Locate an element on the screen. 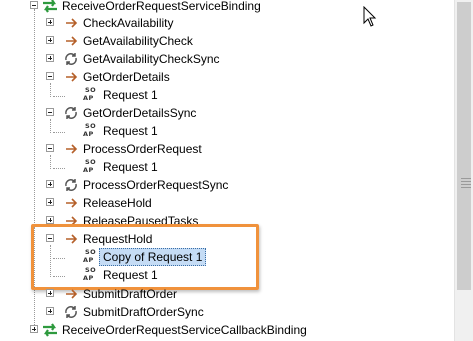 This screenshot has height=341, width=473. scrollbar-thumb is located at coordinates (464, 146).